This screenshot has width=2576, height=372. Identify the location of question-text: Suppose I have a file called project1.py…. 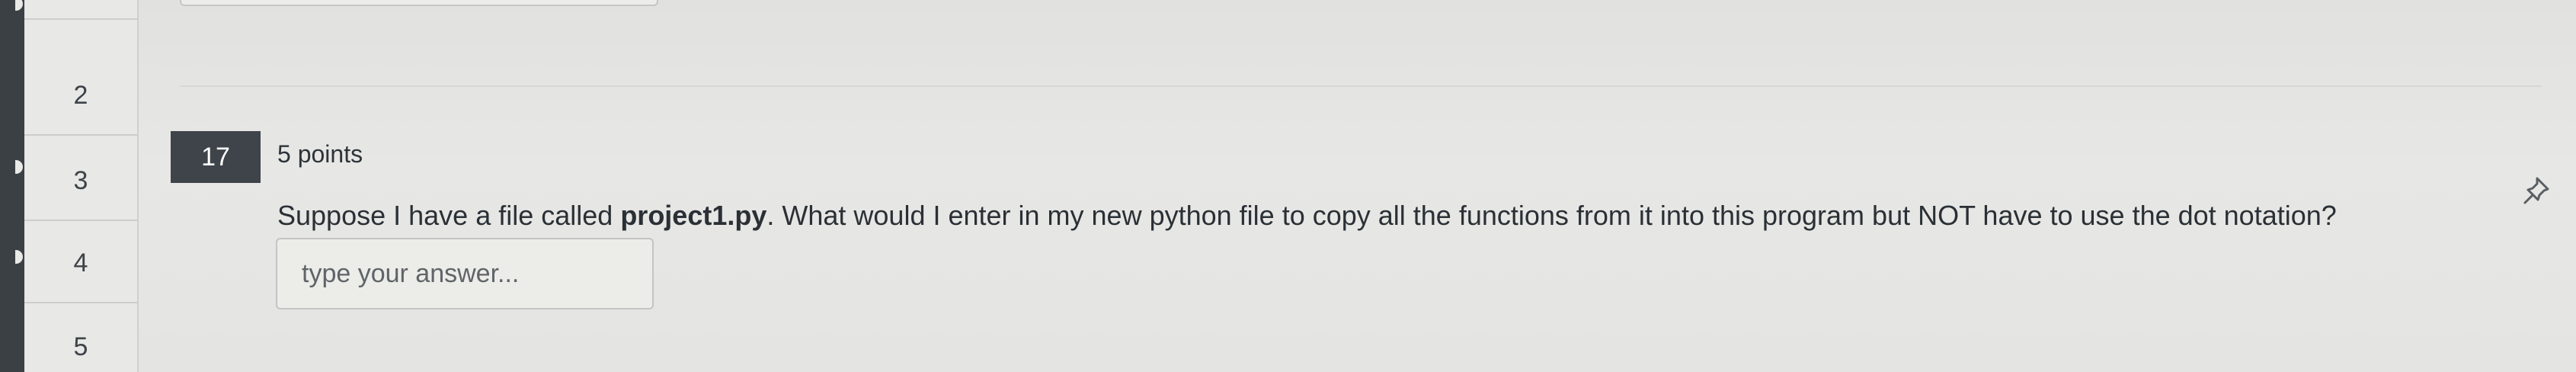
(1307, 216).